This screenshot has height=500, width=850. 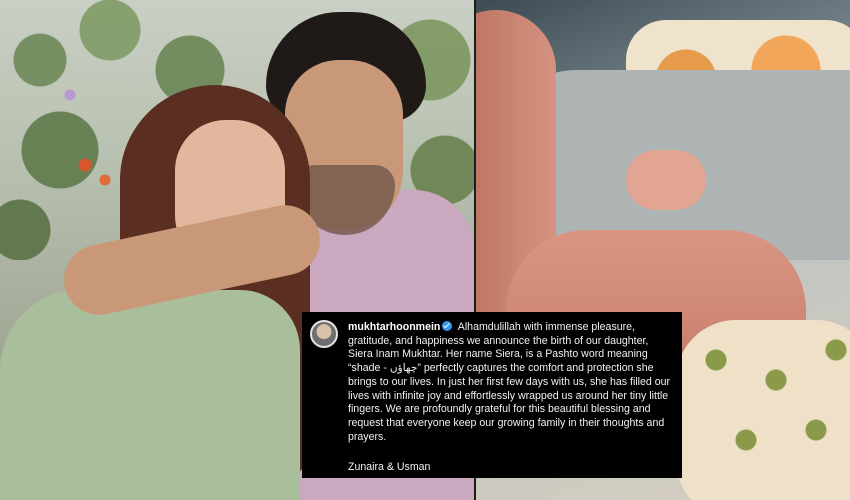 I want to click on username-link: mukhtarhoonmein, so click(x=394, y=327).